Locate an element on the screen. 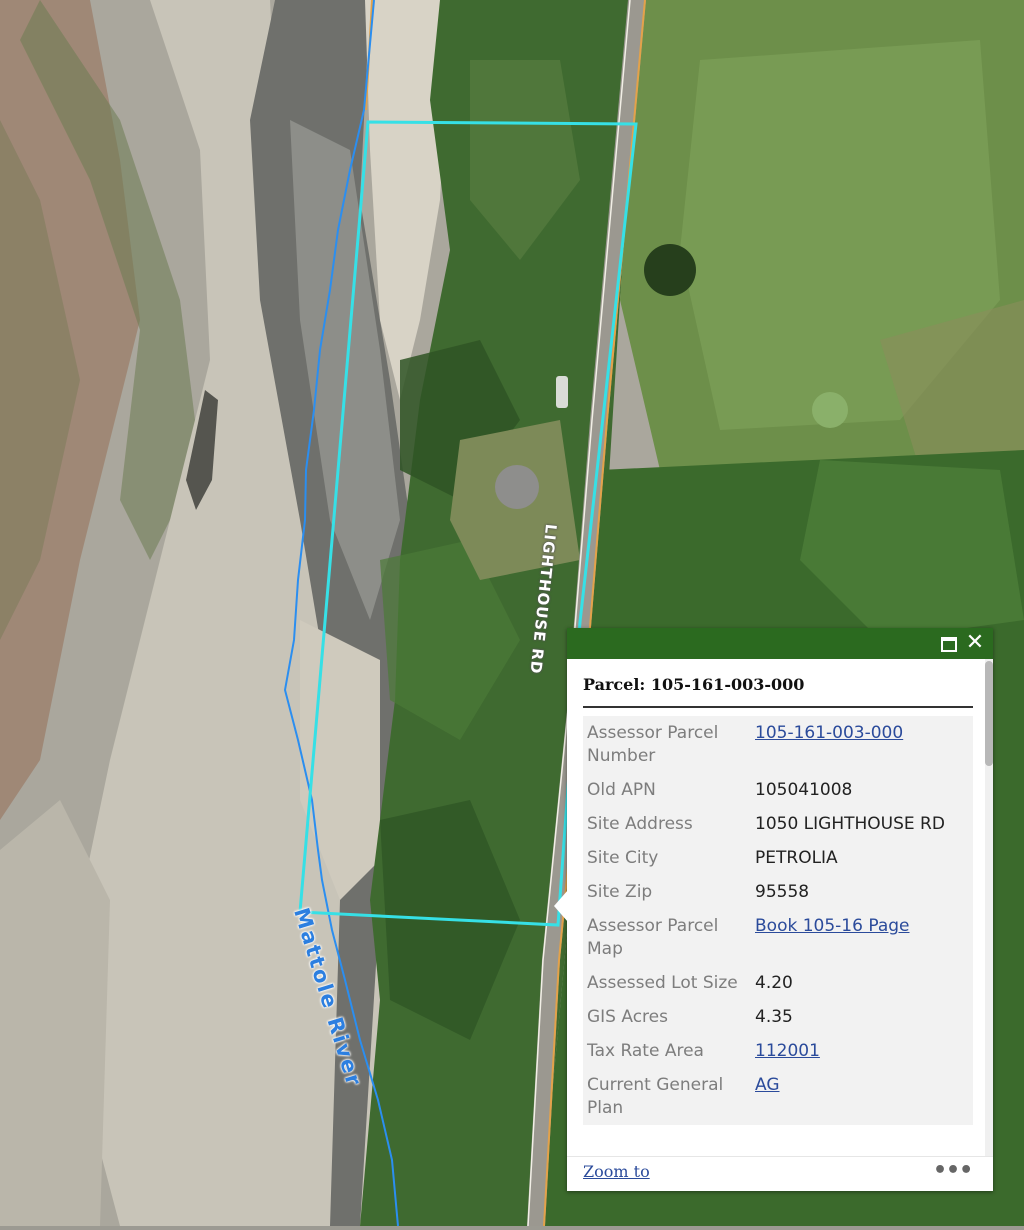 This screenshot has height=1230, width=1024. popup-header: ✕ is located at coordinates (780, 643).